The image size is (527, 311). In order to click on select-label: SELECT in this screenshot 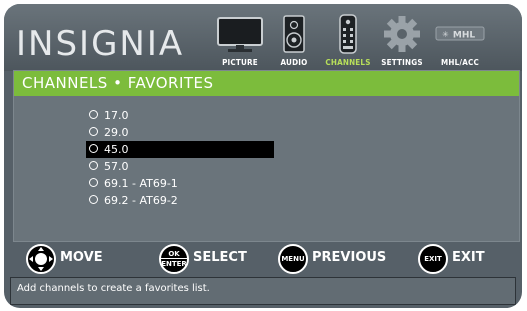, I will do `click(220, 257)`.